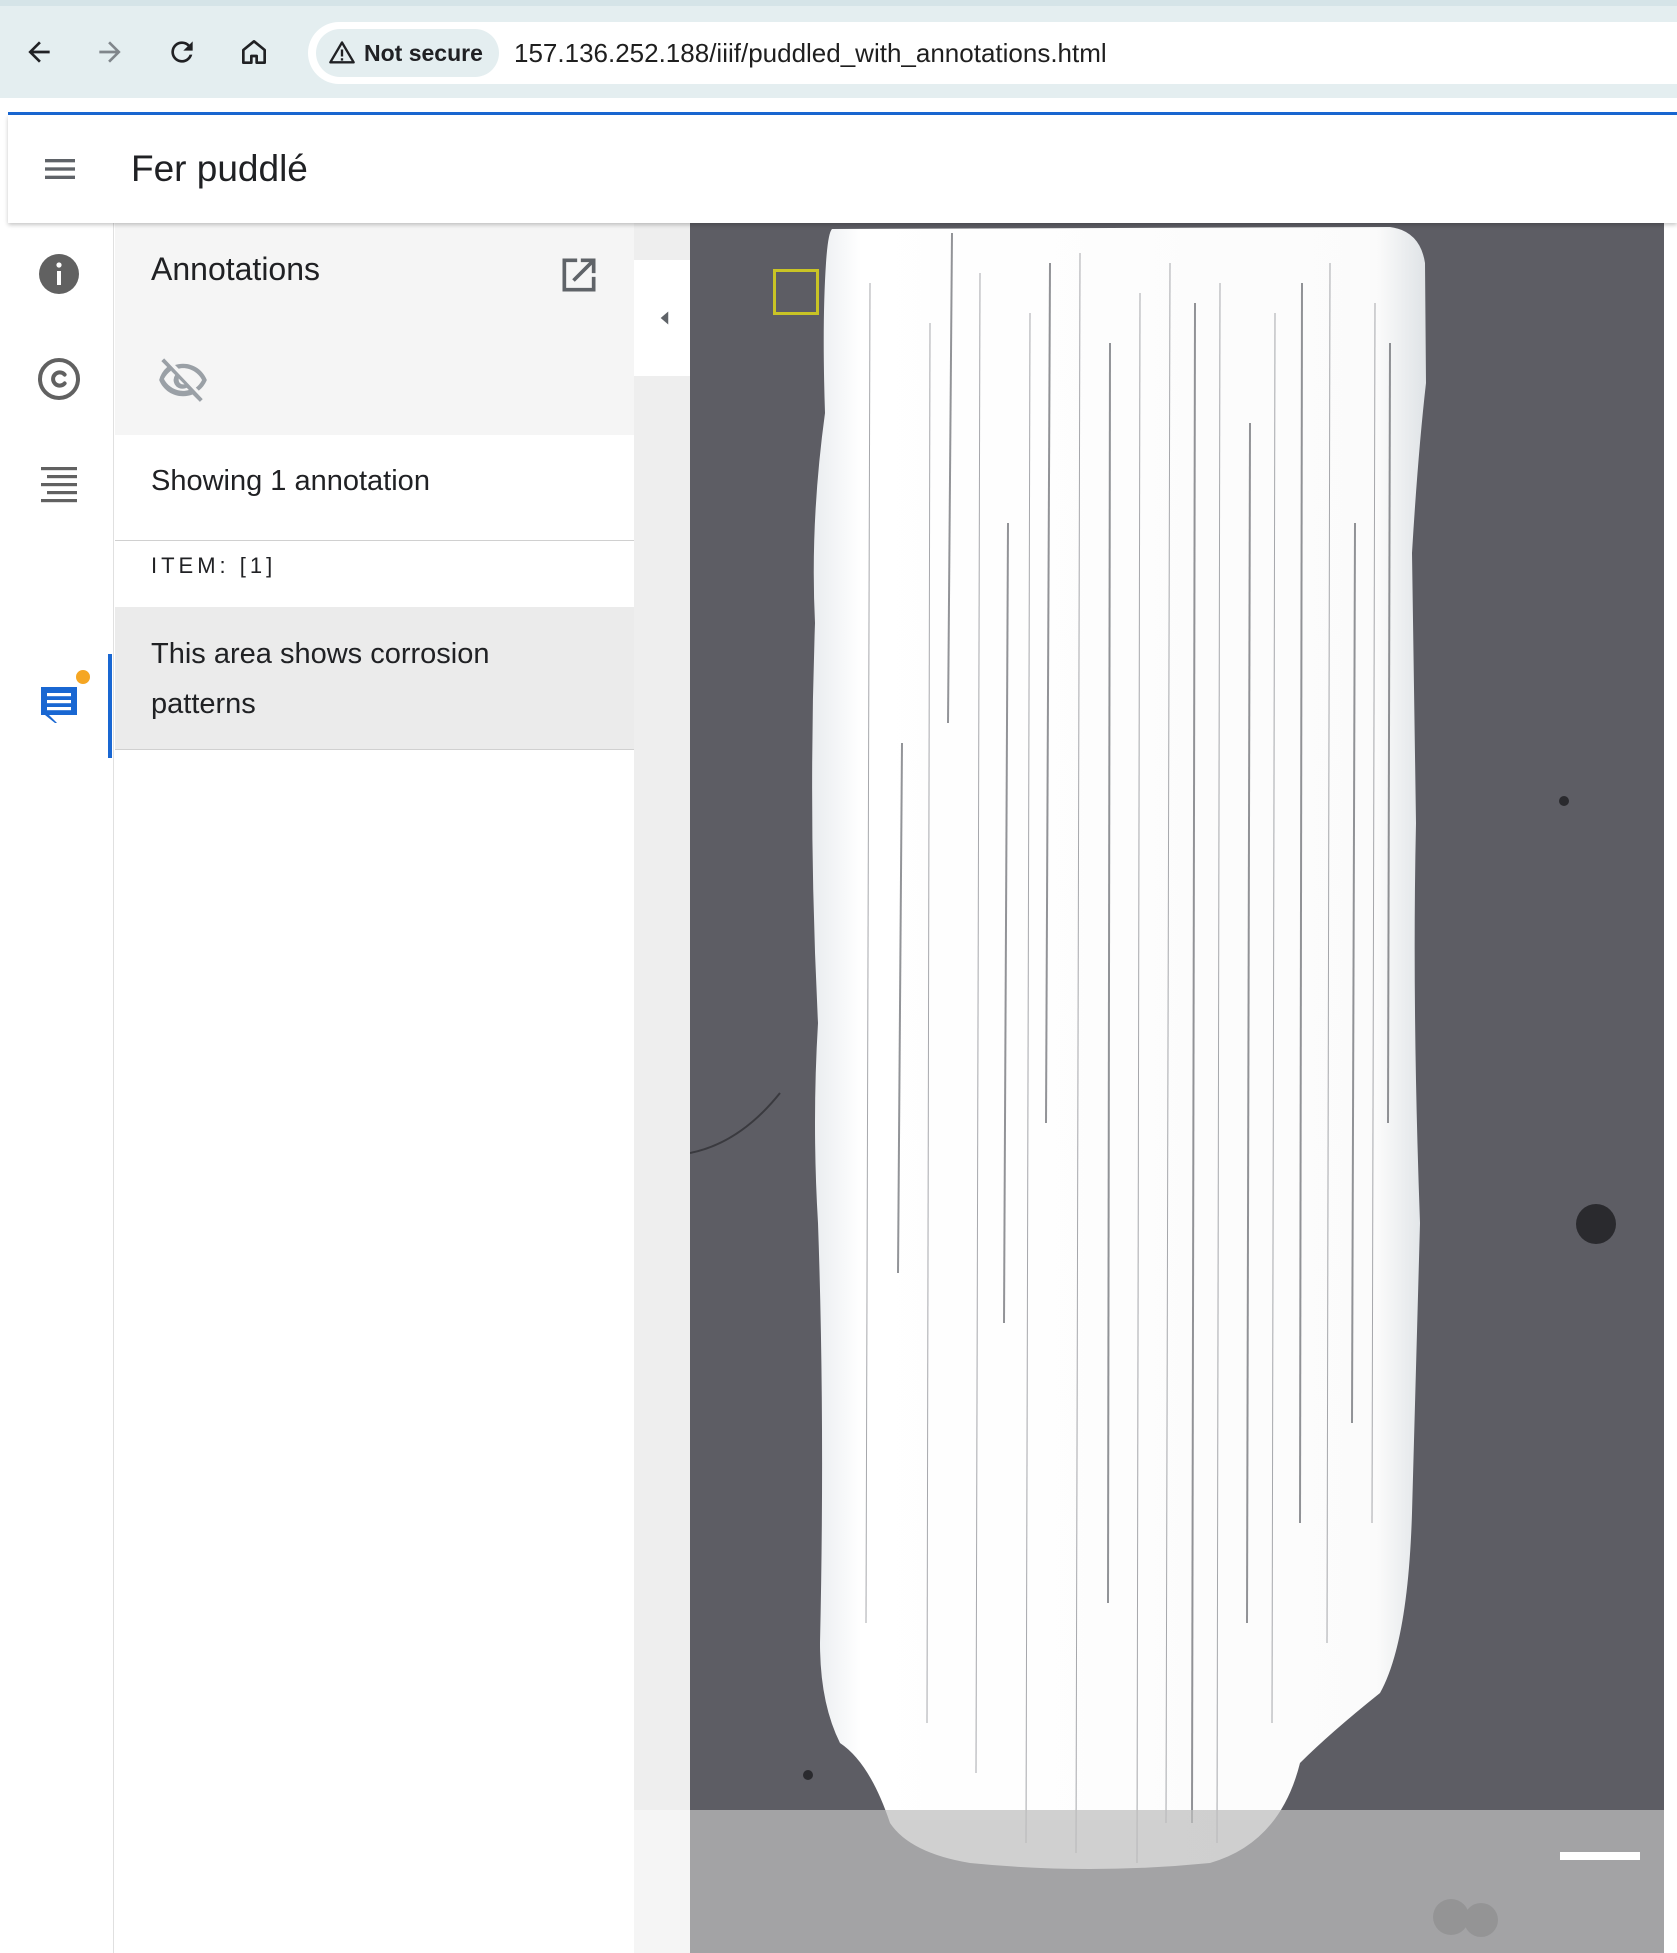 Image resolution: width=1677 pixels, height=1953 pixels. I want to click on annotation-text: This area shows corrosion patterns, so click(320, 679).